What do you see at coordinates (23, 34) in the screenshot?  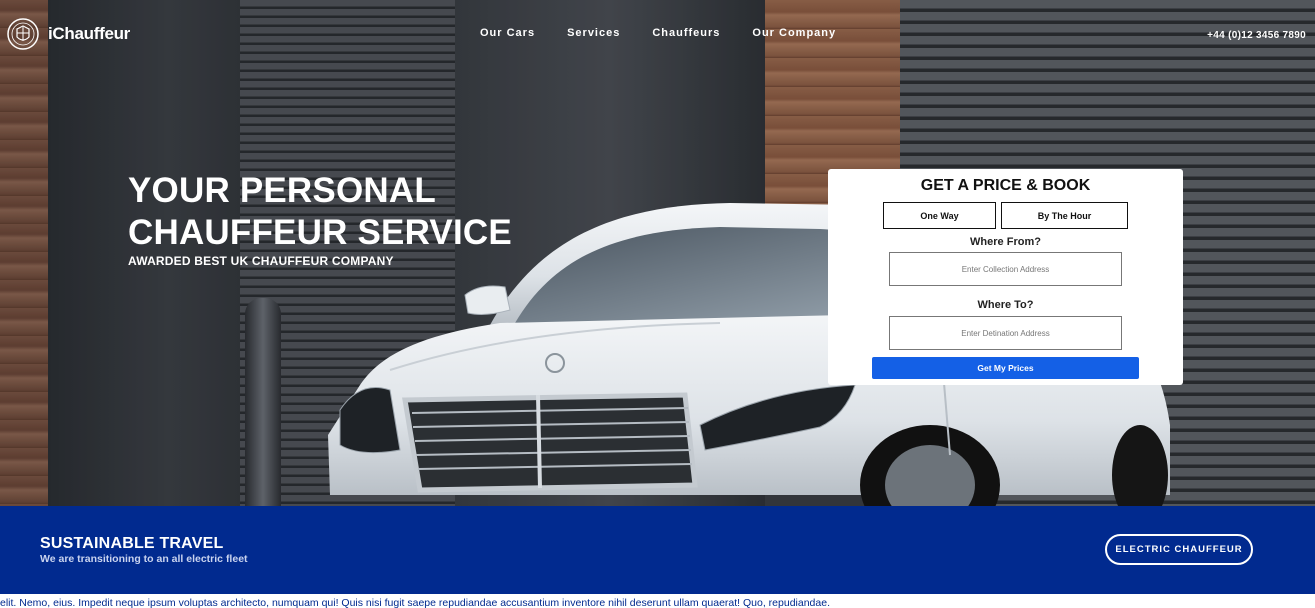 I see `crest-icon` at bounding box center [23, 34].